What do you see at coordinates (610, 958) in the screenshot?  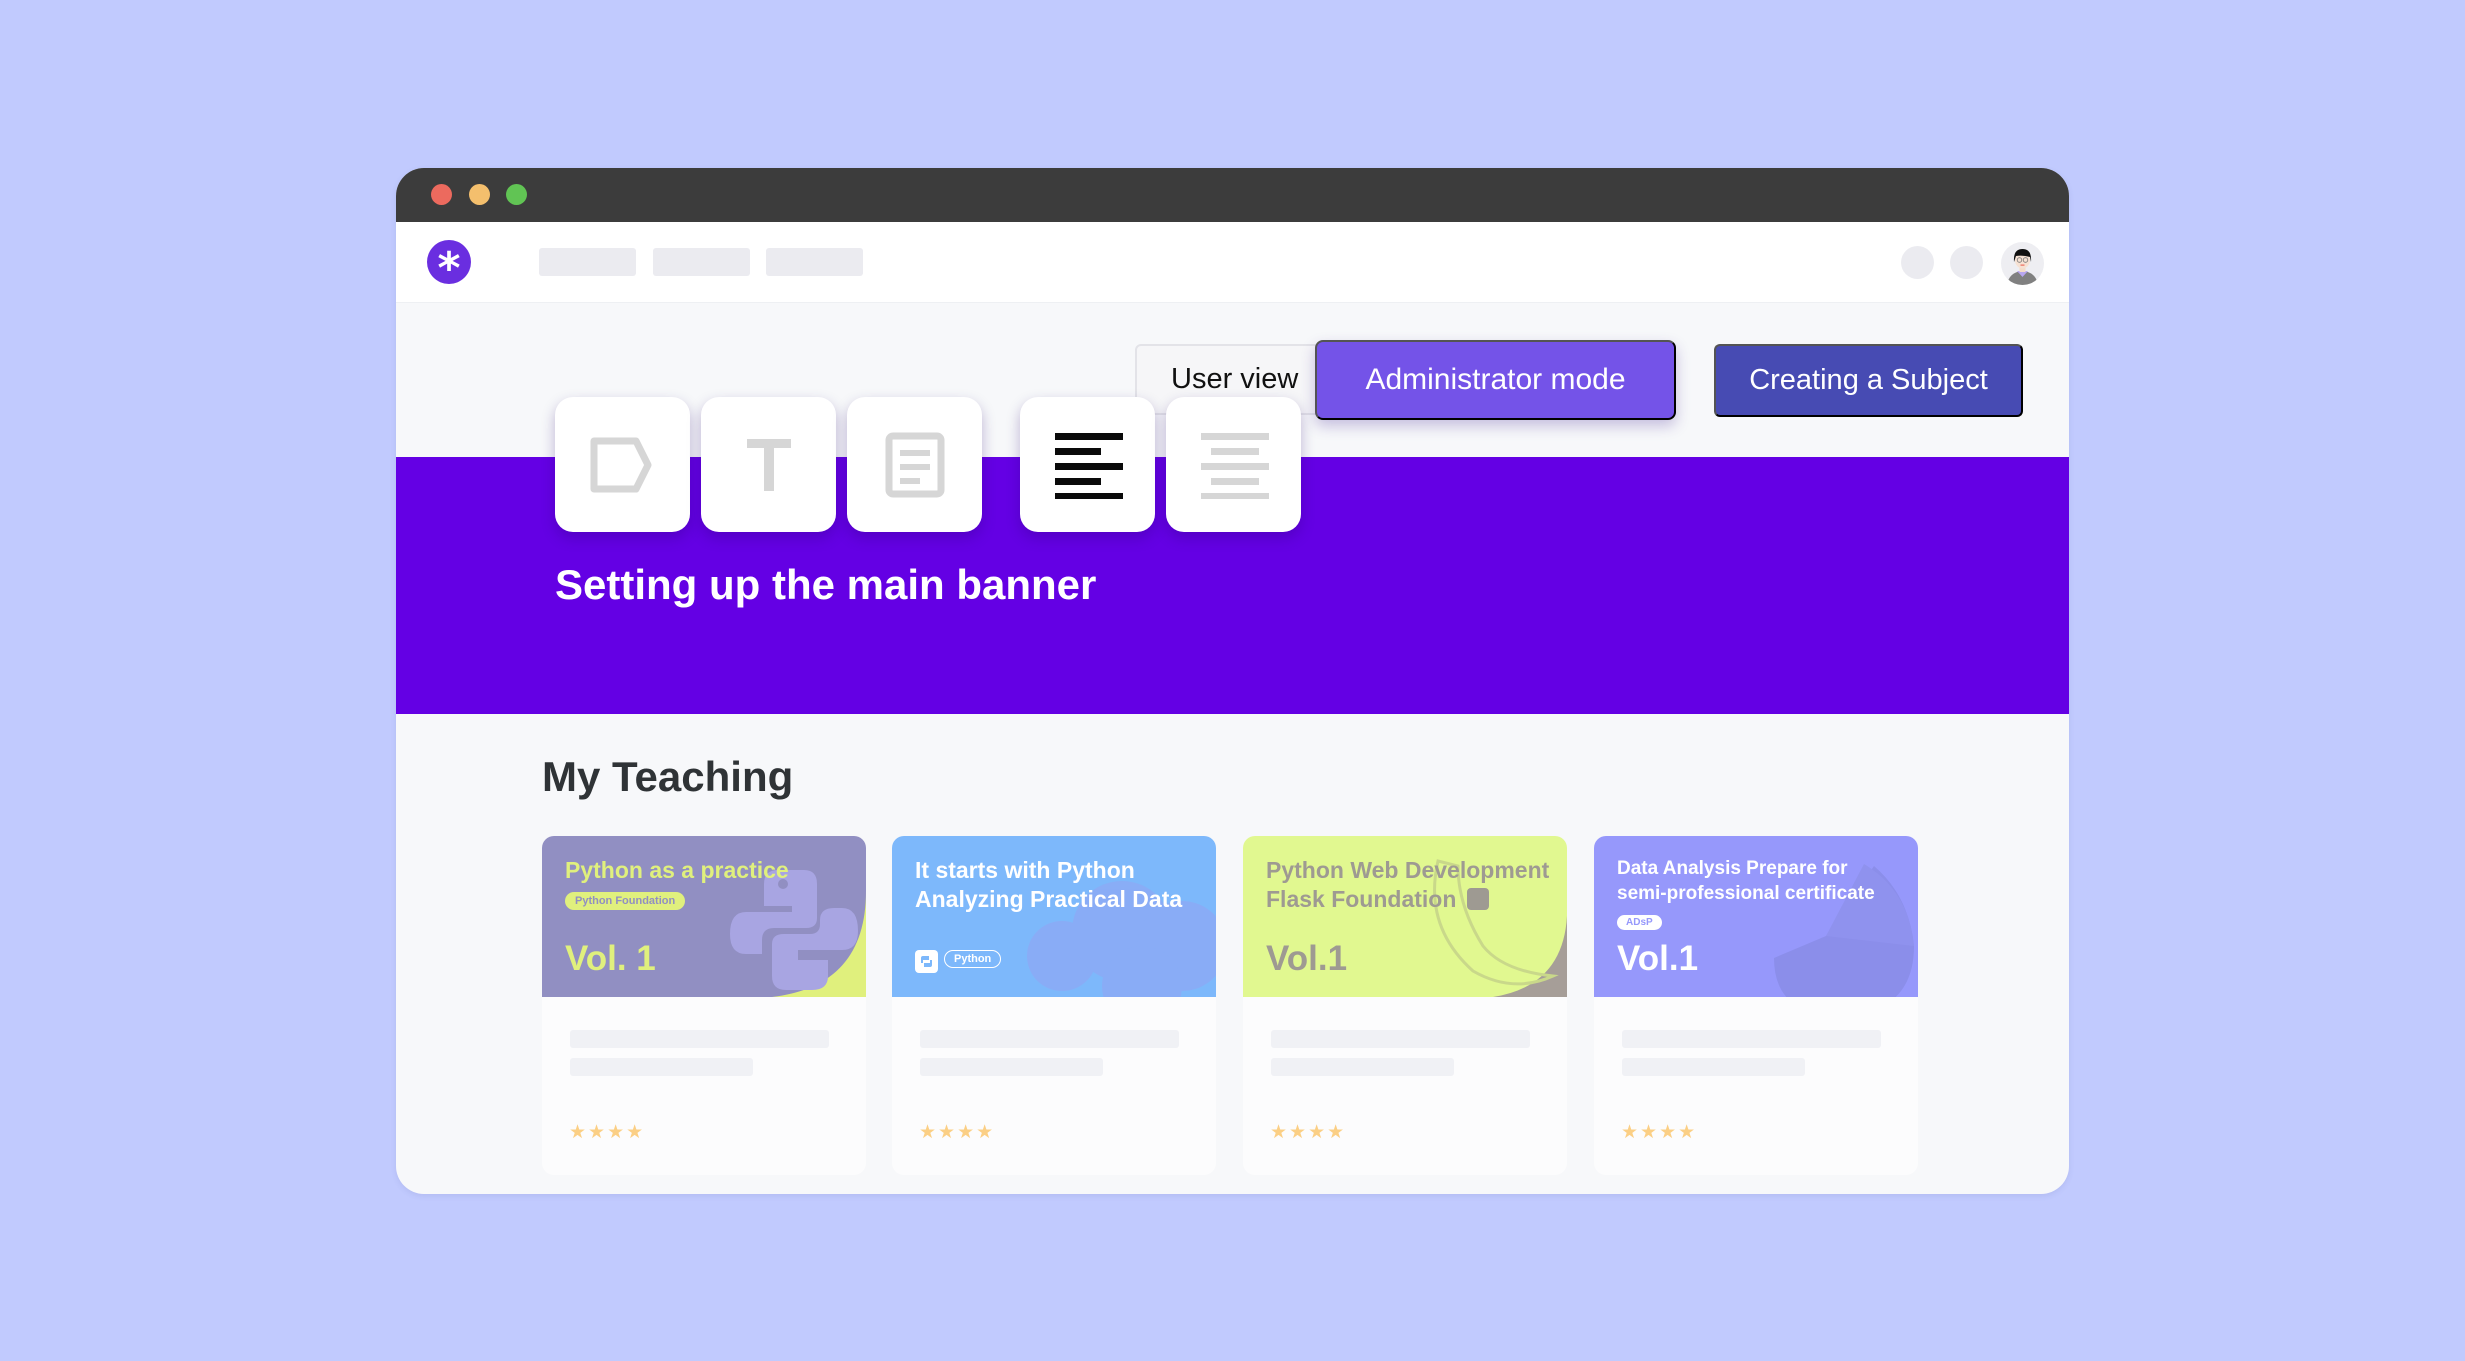 I see `course-volume: Vol. 1` at bounding box center [610, 958].